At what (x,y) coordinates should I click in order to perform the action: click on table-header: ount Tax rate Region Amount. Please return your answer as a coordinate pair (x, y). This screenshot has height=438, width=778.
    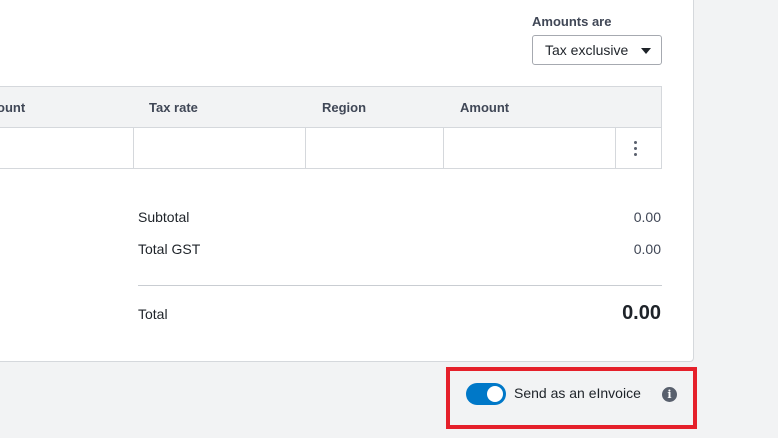
    Looking at the image, I should click on (330, 107).